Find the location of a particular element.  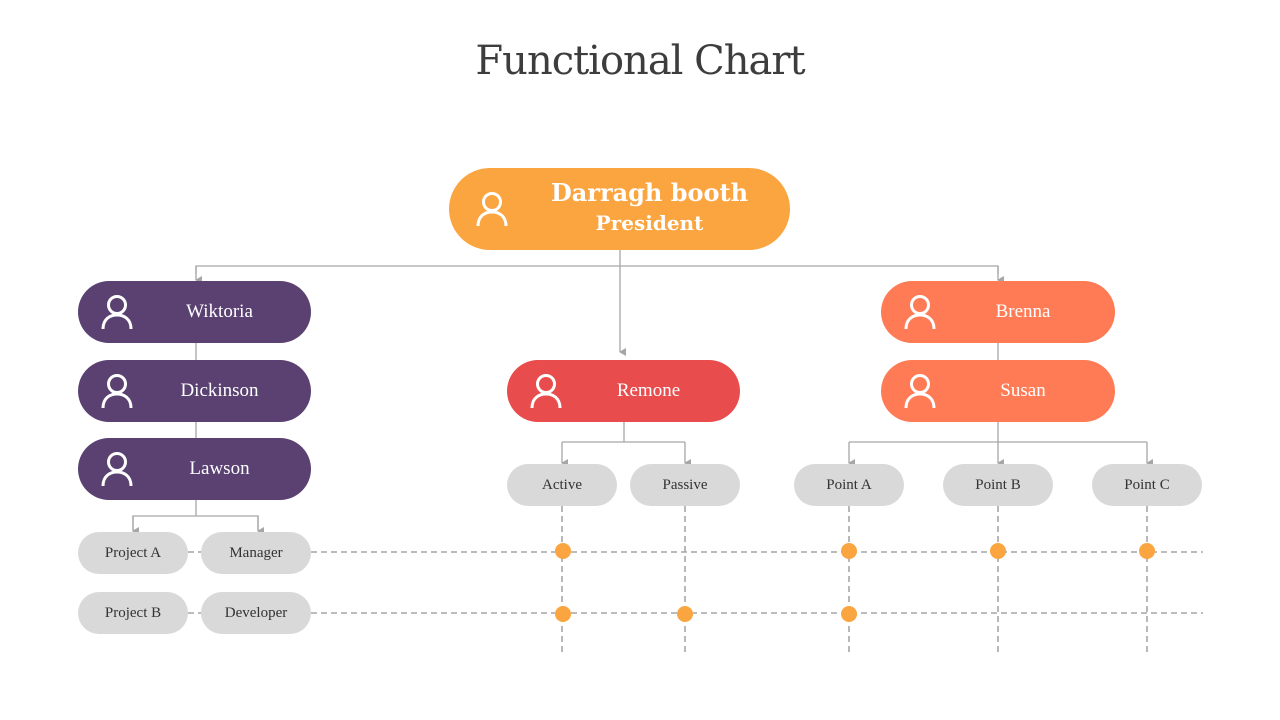

node-lawson: Lawson is located at coordinates (194, 469).